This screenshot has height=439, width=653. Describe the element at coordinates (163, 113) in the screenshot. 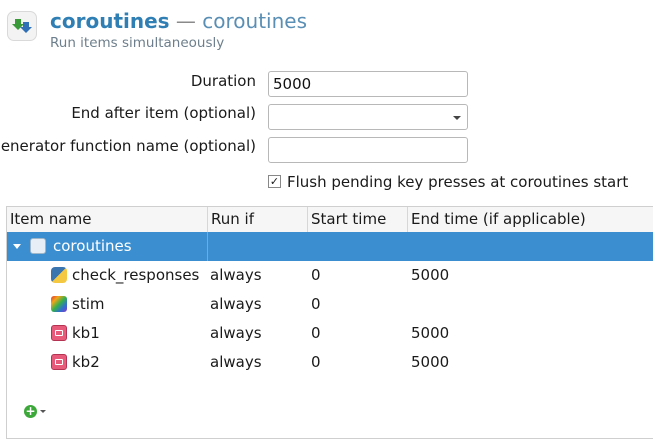

I see `end-after-label: End after item (optional)` at that location.